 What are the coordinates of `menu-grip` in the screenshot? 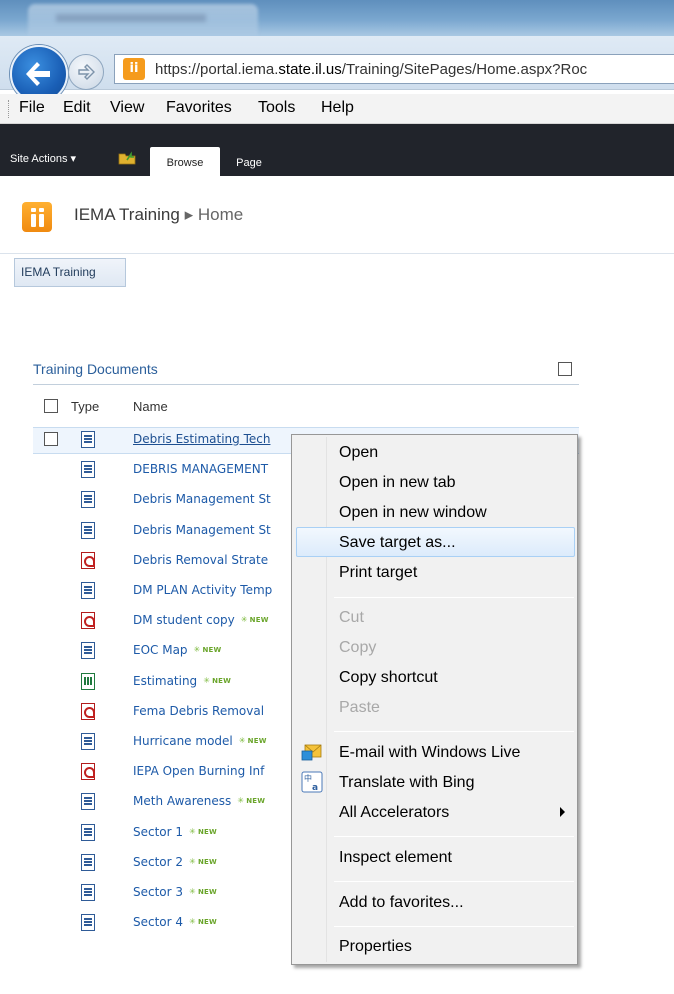 It's located at (9, 109).